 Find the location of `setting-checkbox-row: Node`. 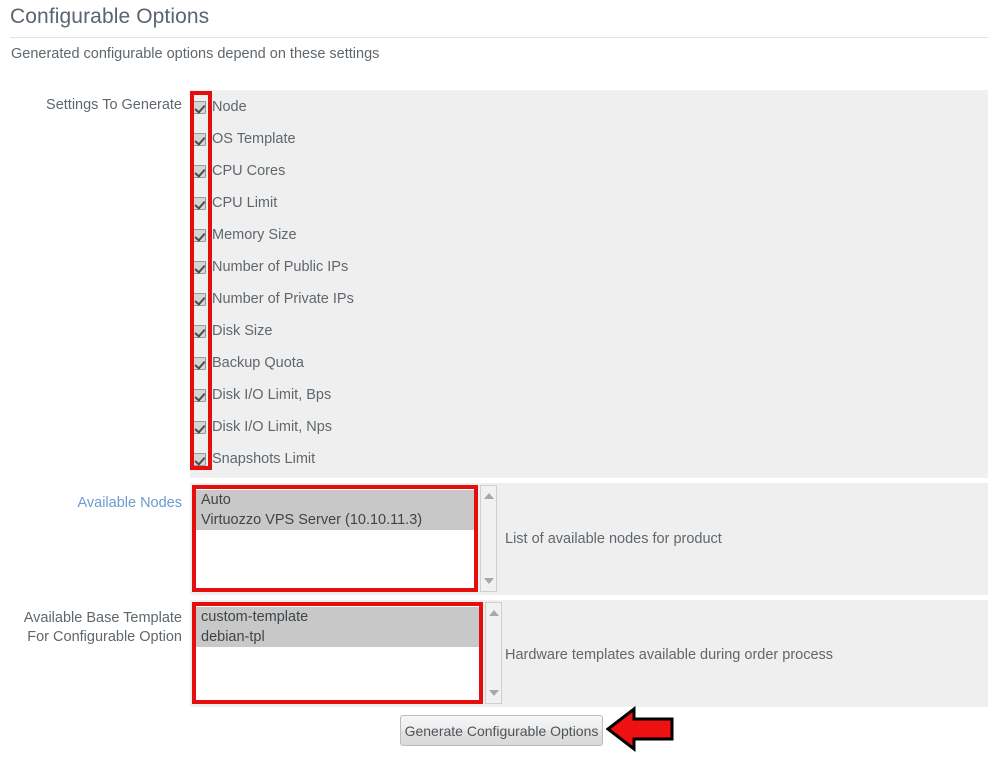

setting-checkbox-row: Node is located at coordinates (220, 107).